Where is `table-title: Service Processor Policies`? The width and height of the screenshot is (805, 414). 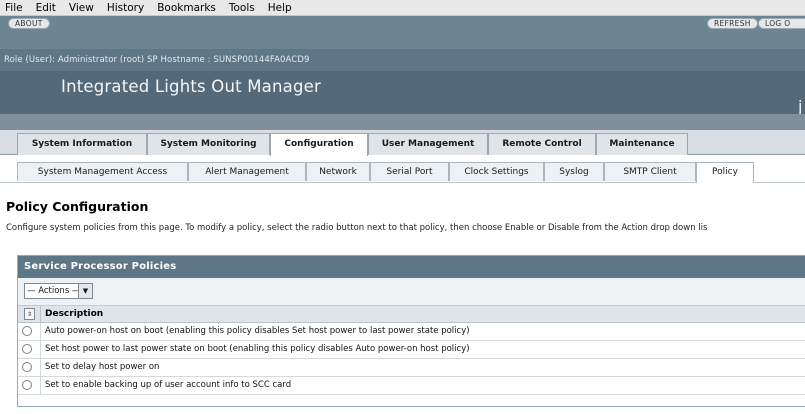
table-title: Service Processor Policies is located at coordinates (411, 267).